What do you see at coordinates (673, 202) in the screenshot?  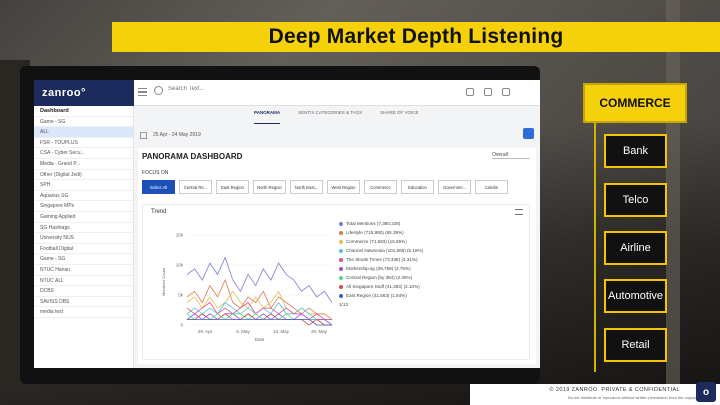 I see `background-pillar` at bounding box center [673, 202].